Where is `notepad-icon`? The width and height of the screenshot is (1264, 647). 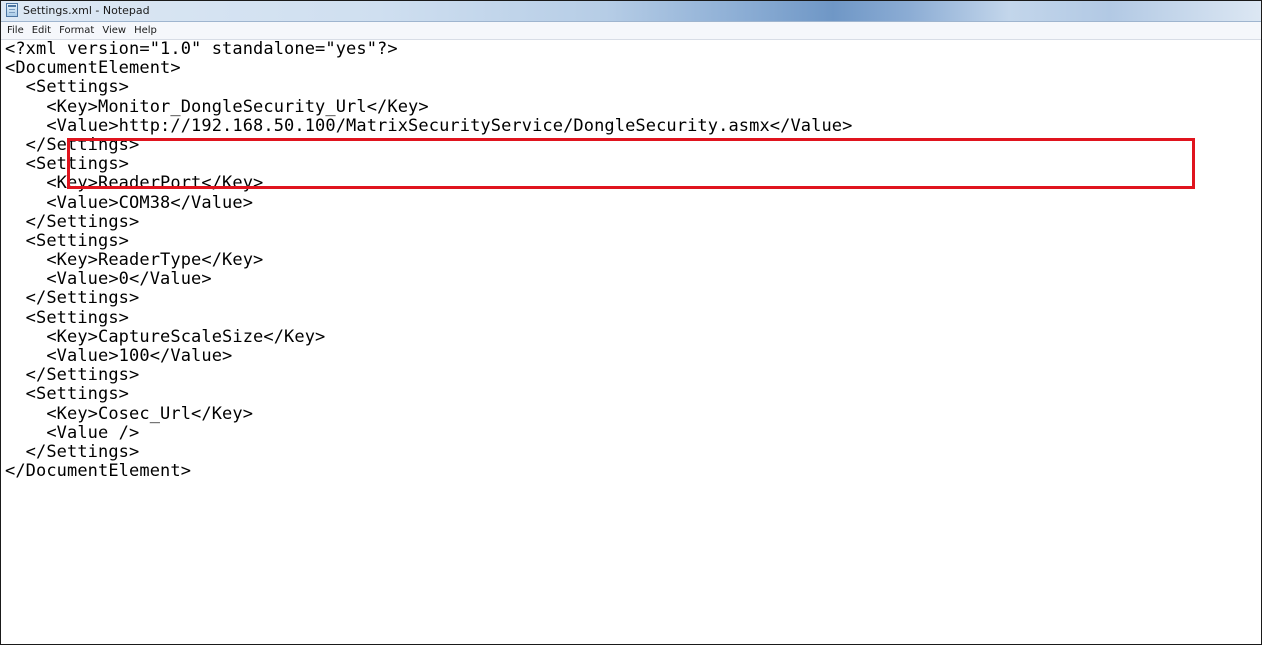 notepad-icon is located at coordinates (12, 10).